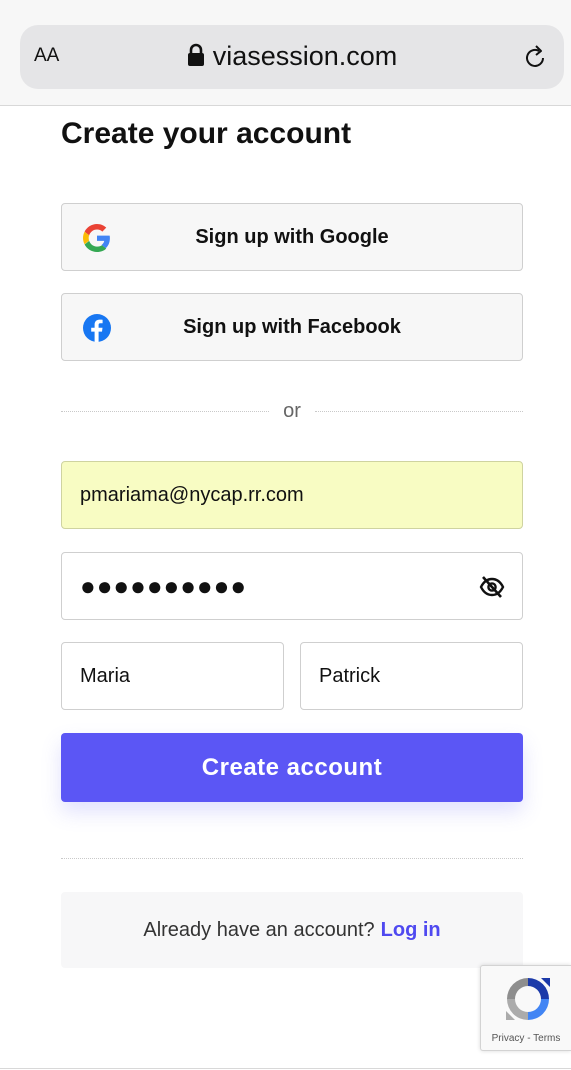  I want to click on password-input: ●●●●●●●●●●, so click(163, 586).